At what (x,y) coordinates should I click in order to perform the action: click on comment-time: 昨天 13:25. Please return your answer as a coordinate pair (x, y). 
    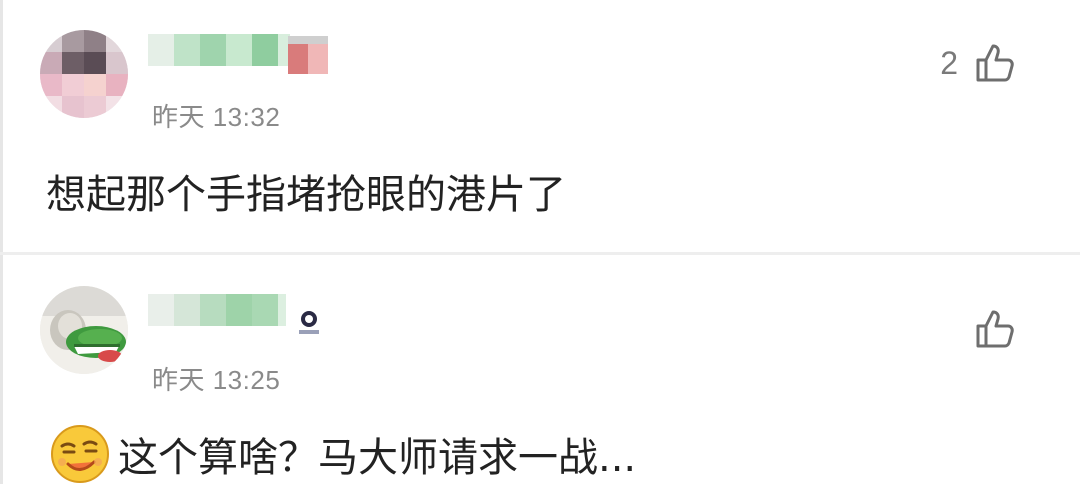
    Looking at the image, I should click on (216, 380).